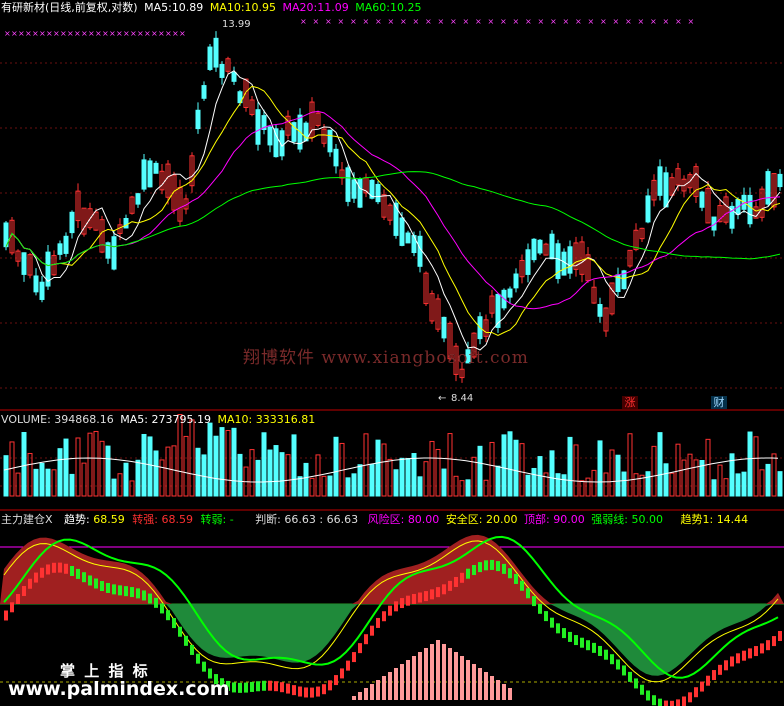 This screenshot has width=784, height=706. I want to click on safe-value: 20.00, so click(502, 519).